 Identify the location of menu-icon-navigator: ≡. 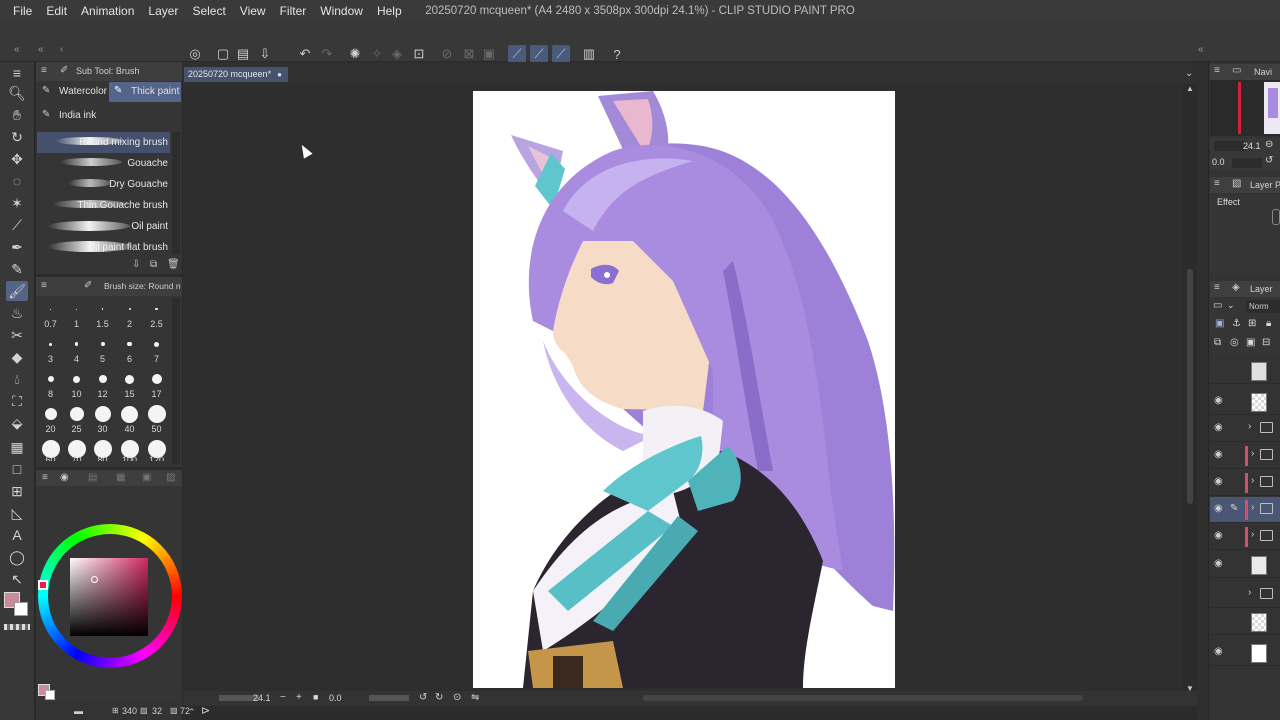
(1217, 70).